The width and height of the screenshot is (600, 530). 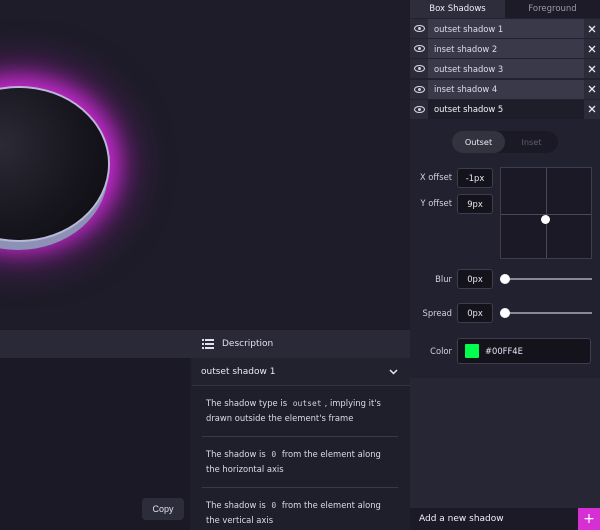 What do you see at coordinates (301, 372) in the screenshot?
I see `description-shadow-select: outset shadow 1` at bounding box center [301, 372].